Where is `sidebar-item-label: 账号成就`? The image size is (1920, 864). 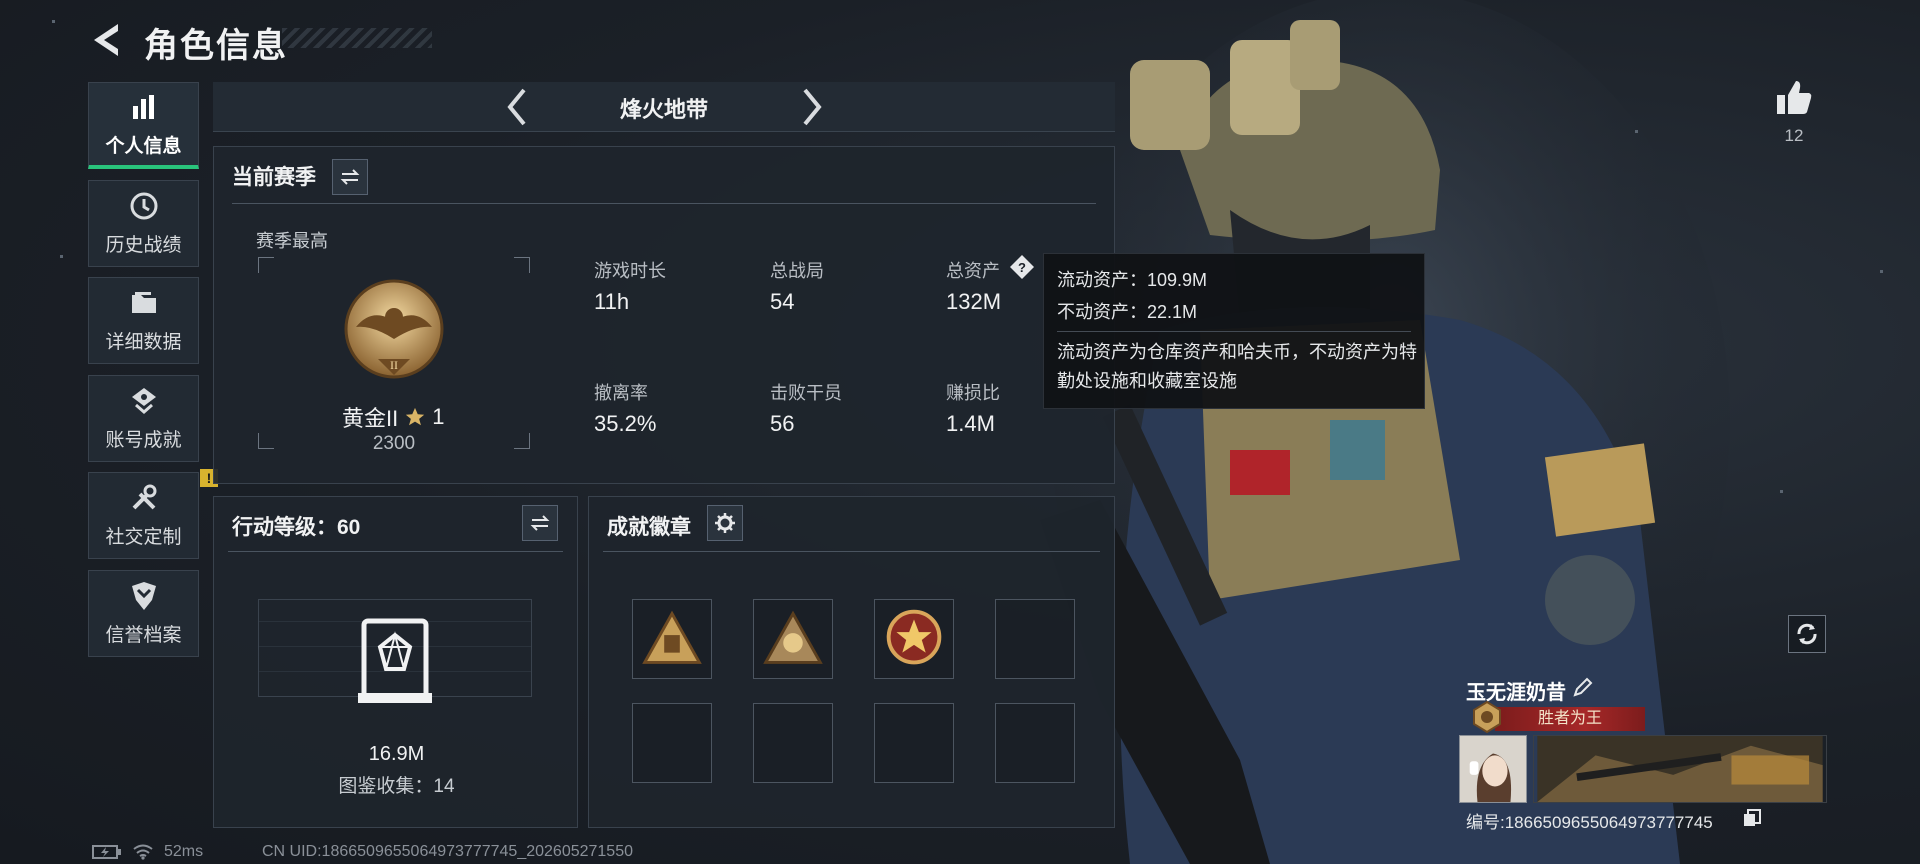 sidebar-item-label: 账号成就 is located at coordinates (143, 440).